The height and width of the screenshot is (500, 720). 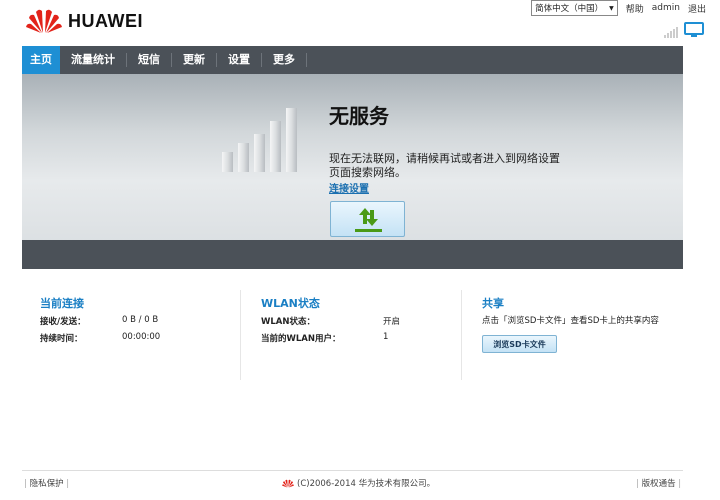 I want to click on service-status-title: 无服务, so click(x=359, y=116).